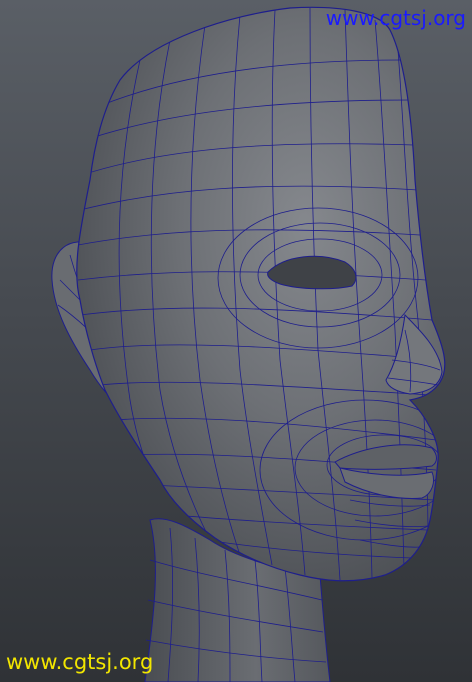  Describe the element at coordinates (395, 18) in the screenshot. I see `watermark-top: www.cgtsj.org` at that location.